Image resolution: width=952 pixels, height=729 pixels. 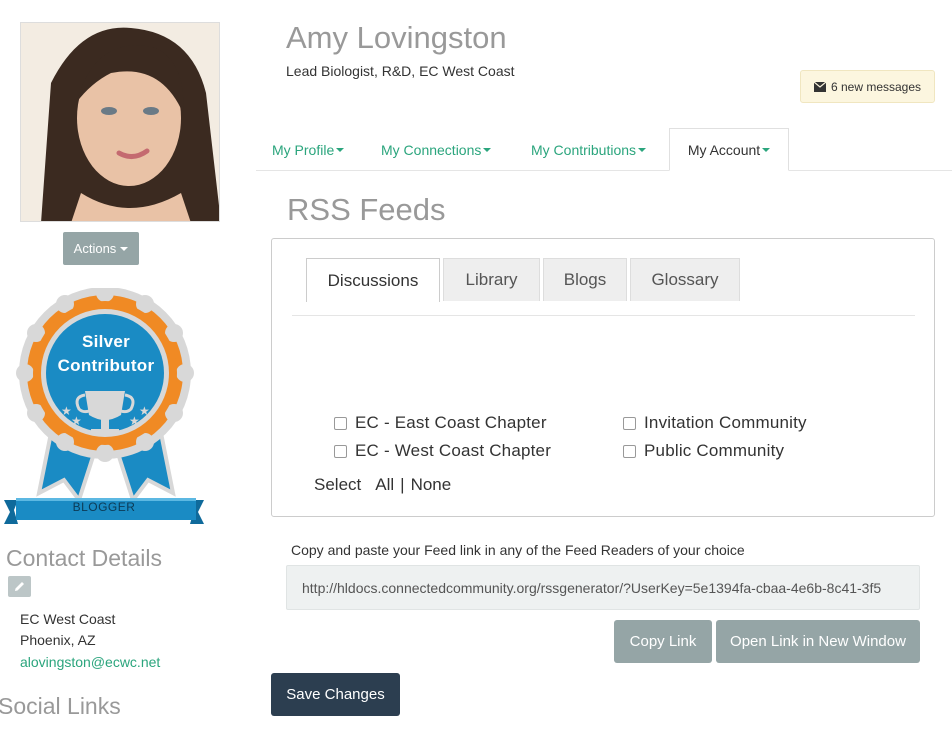 I want to click on select-all-link: All, so click(x=384, y=485).